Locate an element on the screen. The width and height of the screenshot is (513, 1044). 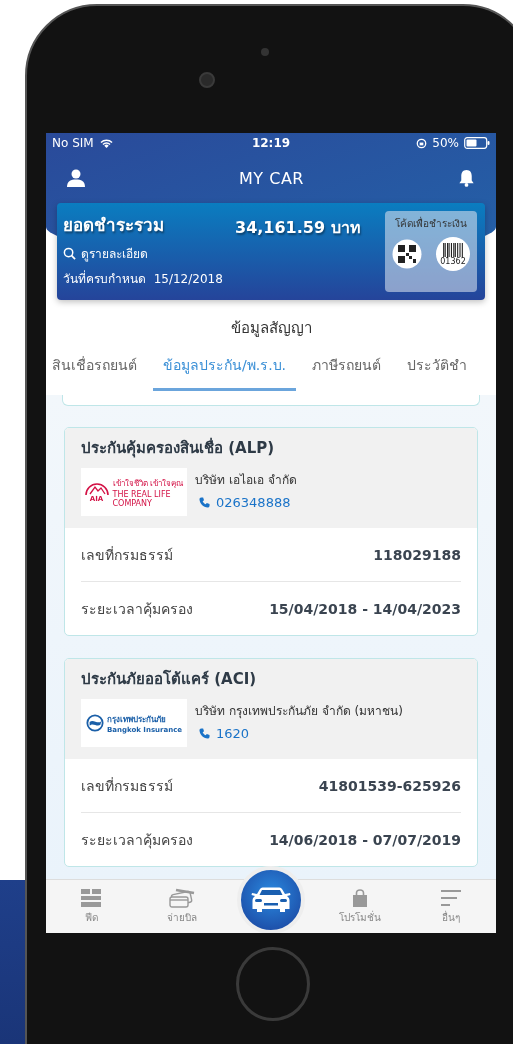
policy-title: ประกันคุ้มครองสินเชื่อ (ALP) is located at coordinates (178, 448).